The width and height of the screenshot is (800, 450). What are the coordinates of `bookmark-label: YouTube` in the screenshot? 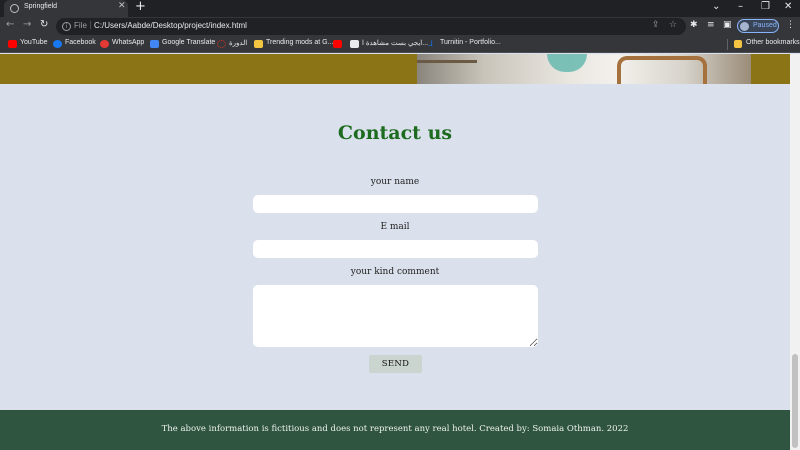 It's located at (34, 42).